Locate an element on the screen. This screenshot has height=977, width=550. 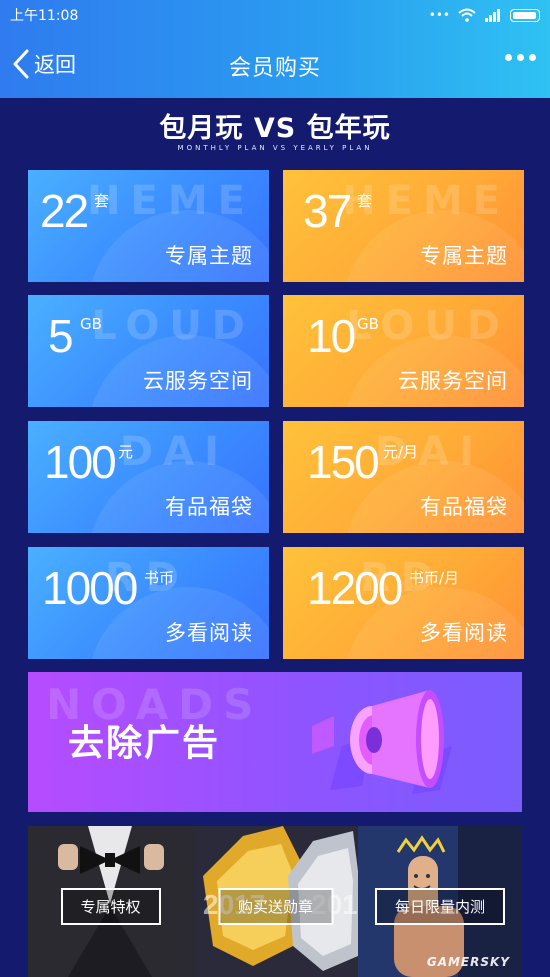
card-value: 22 is located at coordinates (64, 211).